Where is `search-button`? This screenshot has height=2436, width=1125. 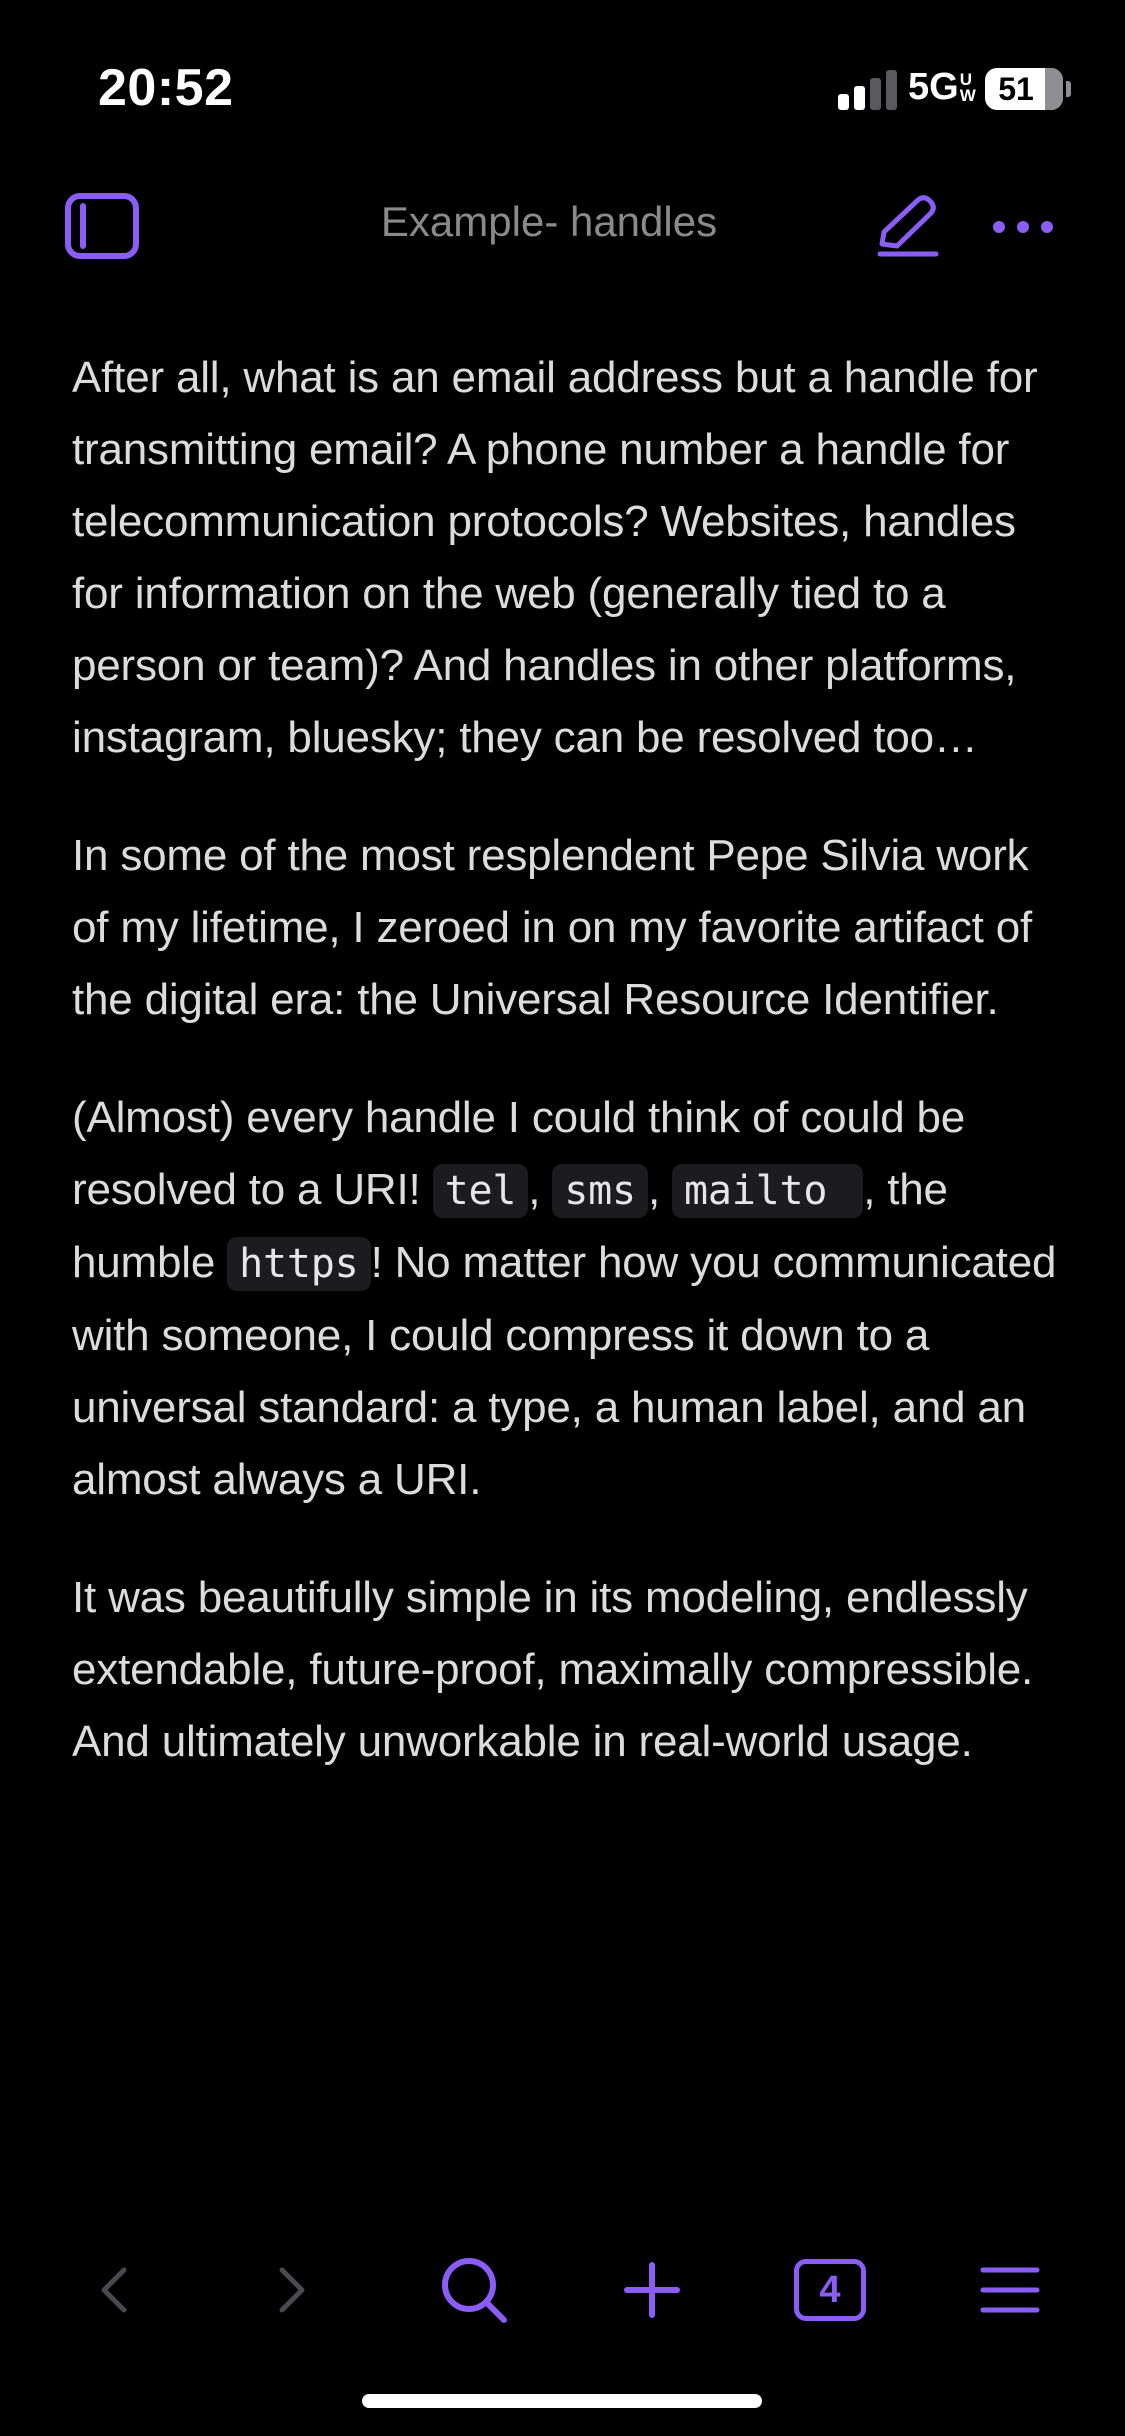 search-button is located at coordinates (474, 2290).